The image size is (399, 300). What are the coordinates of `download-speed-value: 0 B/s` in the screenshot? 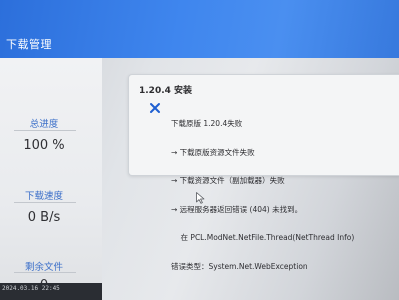 It's located at (44, 217).